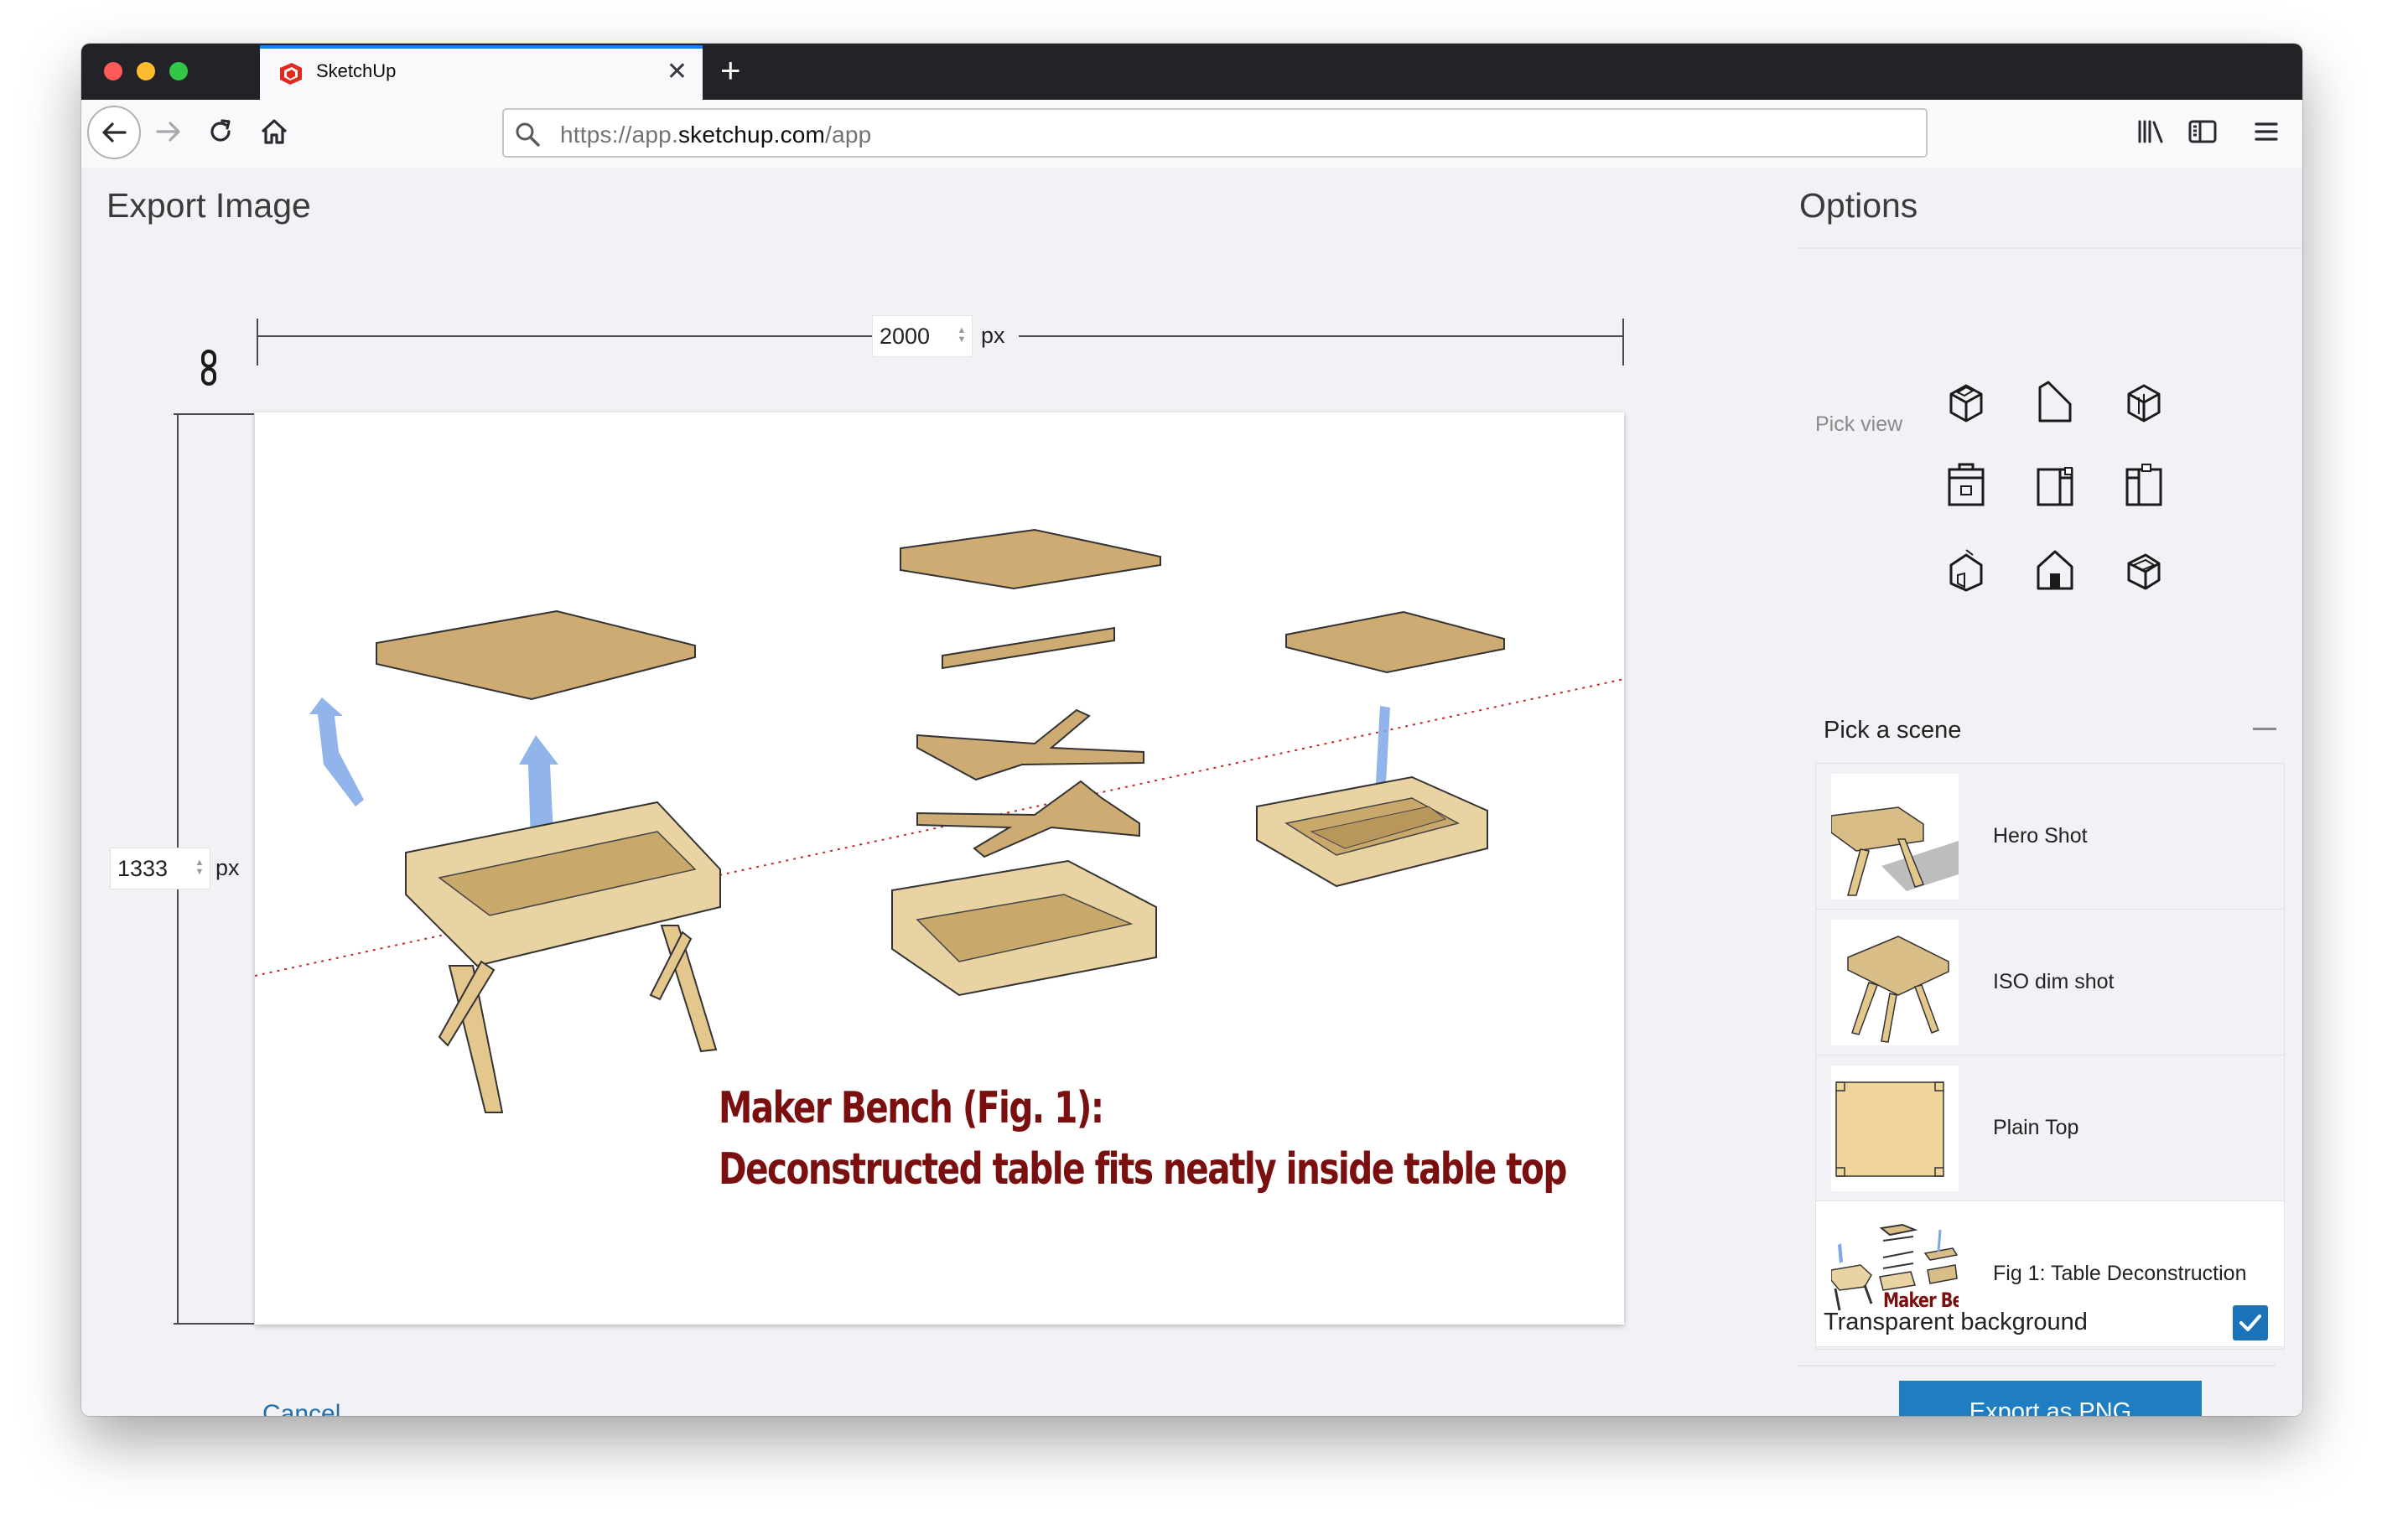  I want to click on top-view-button, so click(2055, 401).